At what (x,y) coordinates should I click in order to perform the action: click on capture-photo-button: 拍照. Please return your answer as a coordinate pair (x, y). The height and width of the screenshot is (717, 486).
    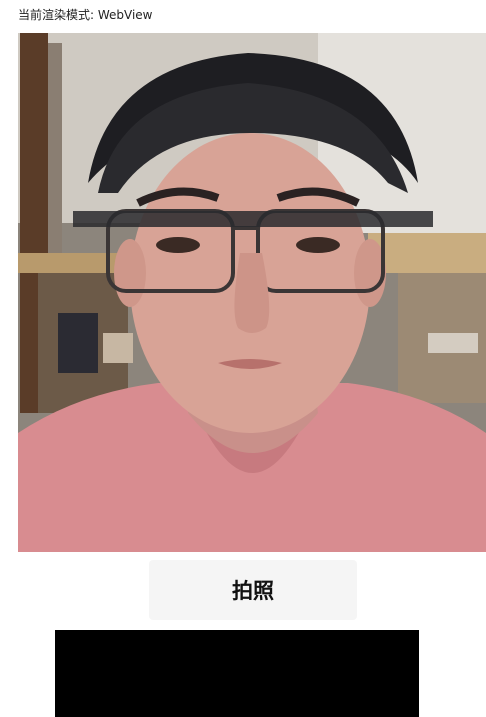
    Looking at the image, I should click on (253, 590).